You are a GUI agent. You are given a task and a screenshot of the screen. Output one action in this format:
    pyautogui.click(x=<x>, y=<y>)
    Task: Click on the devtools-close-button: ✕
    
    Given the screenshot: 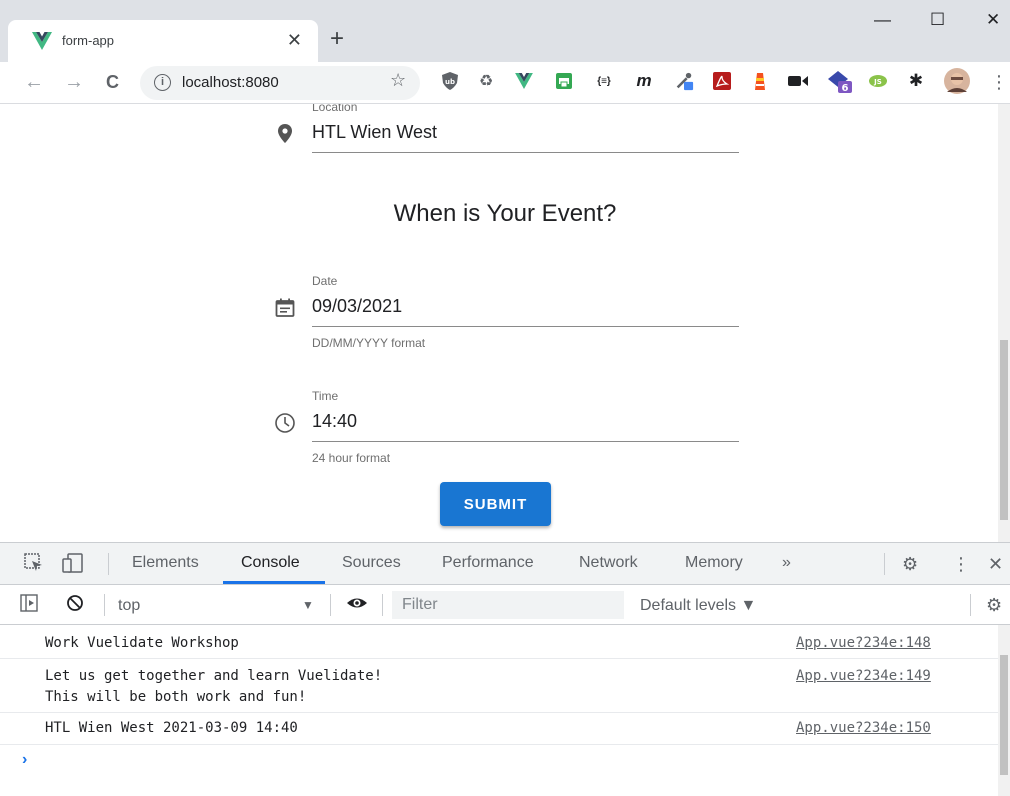 What is the action you would take?
    pyautogui.click(x=995, y=564)
    